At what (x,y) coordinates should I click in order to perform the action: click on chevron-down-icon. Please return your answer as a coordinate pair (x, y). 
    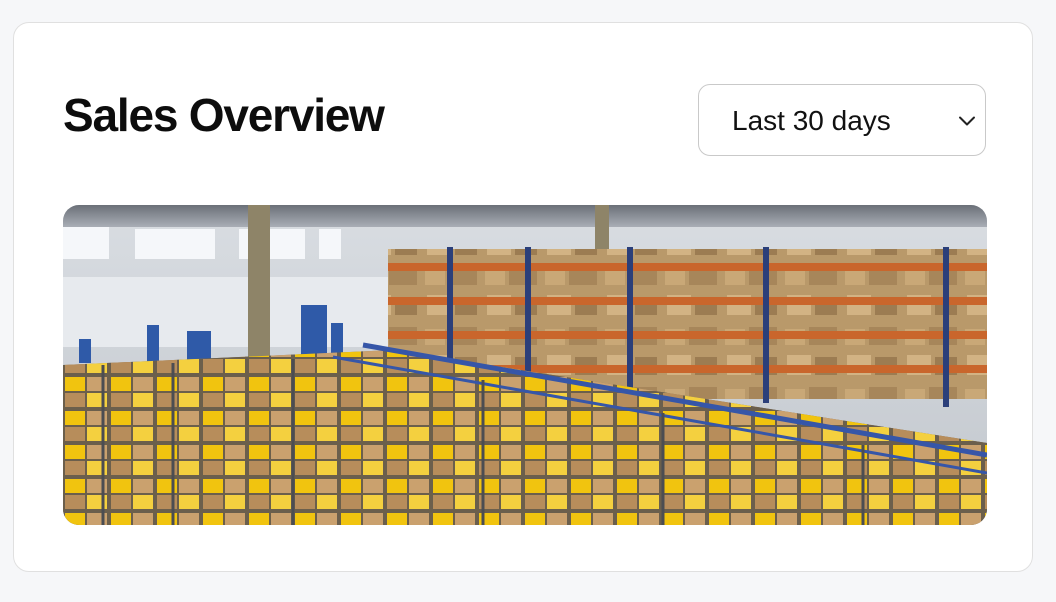
    Looking at the image, I should click on (967, 121).